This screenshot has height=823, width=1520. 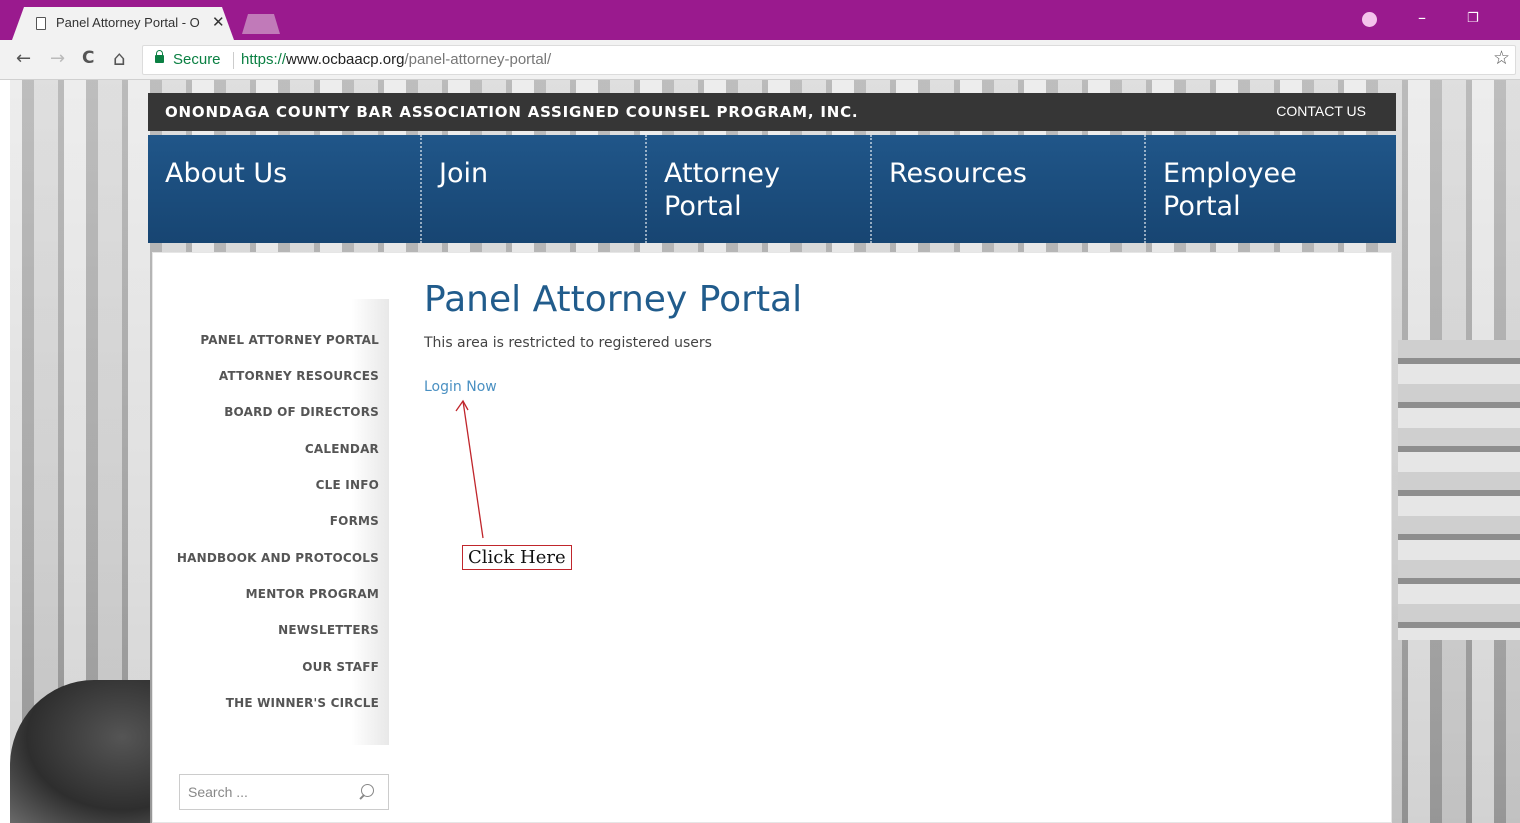 I want to click on close-tab-icon: ✕, so click(x=218, y=22).